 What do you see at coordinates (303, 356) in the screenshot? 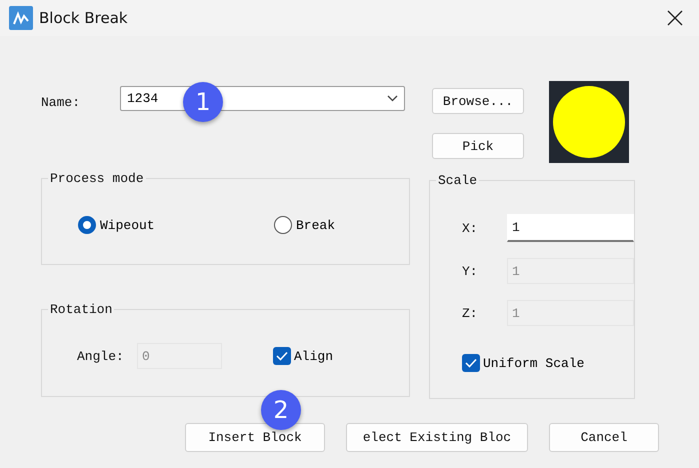
I see `align-checkbox: Align` at bounding box center [303, 356].